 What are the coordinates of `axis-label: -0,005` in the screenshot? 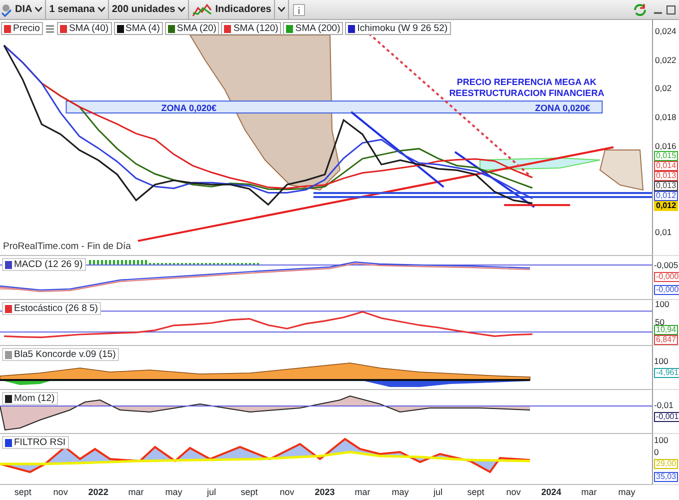 It's located at (666, 265).